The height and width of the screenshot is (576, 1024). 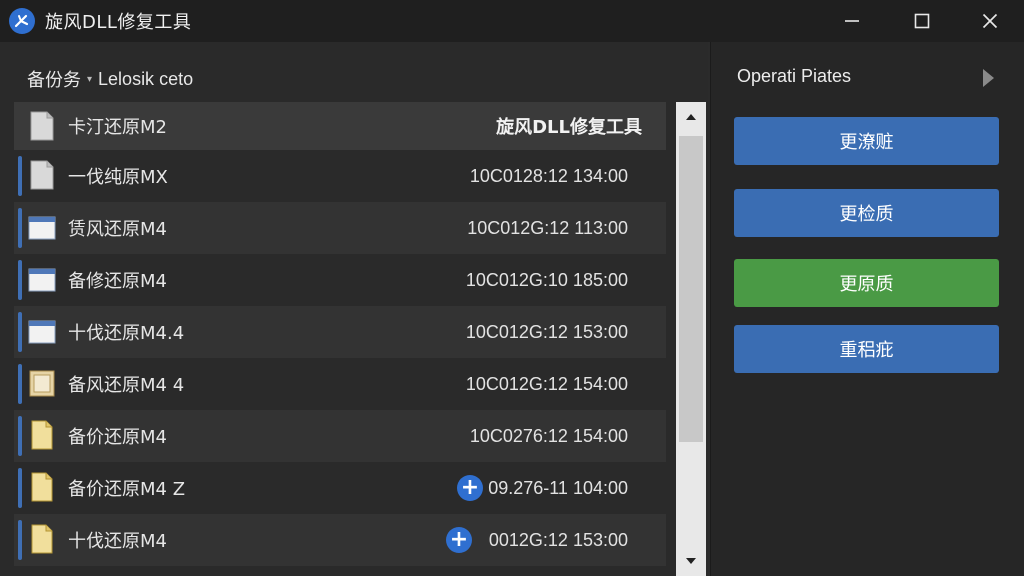 I want to click on list-item: 备价还原M4 Z + 09.276-11 104:00, so click(x=340, y=488).